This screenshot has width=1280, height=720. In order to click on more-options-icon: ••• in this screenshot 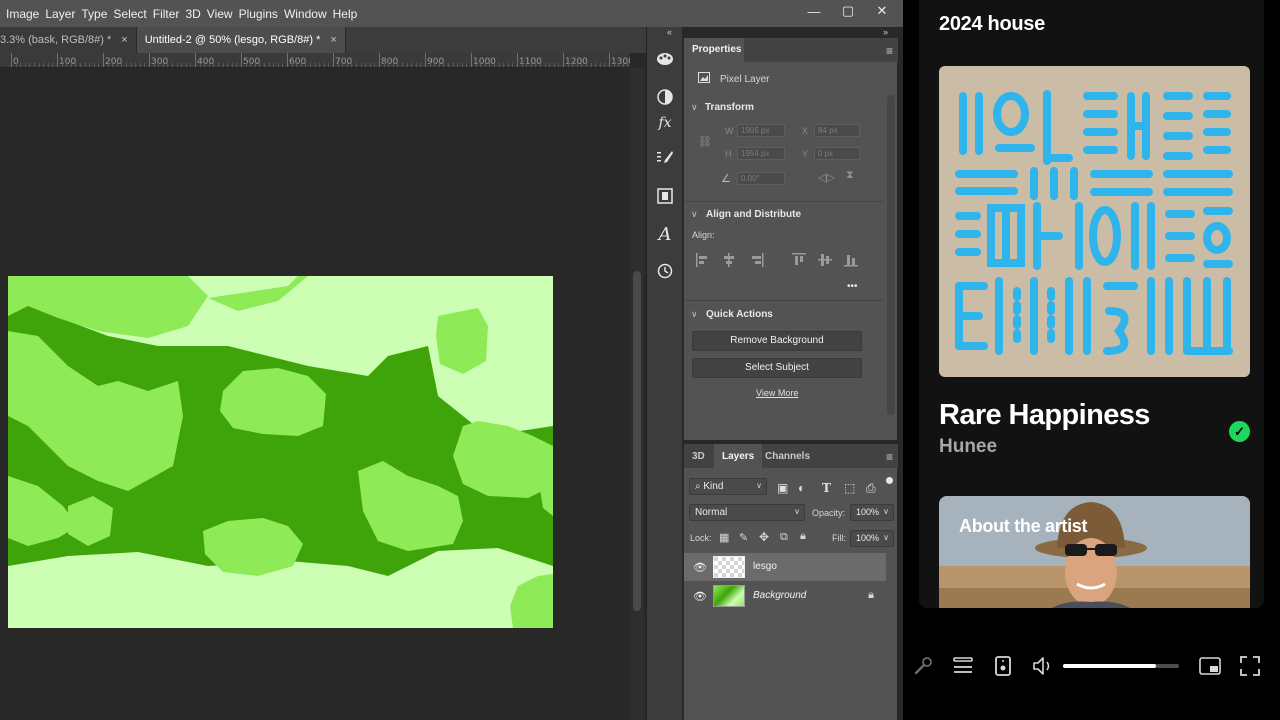, I will do `click(852, 286)`.